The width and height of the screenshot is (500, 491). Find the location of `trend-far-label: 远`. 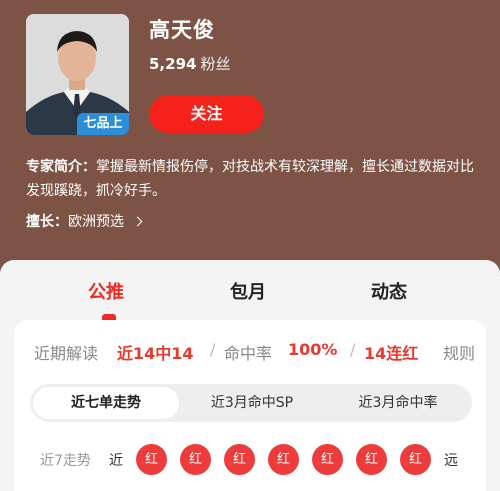

trend-far-label: 远 is located at coordinates (451, 461).